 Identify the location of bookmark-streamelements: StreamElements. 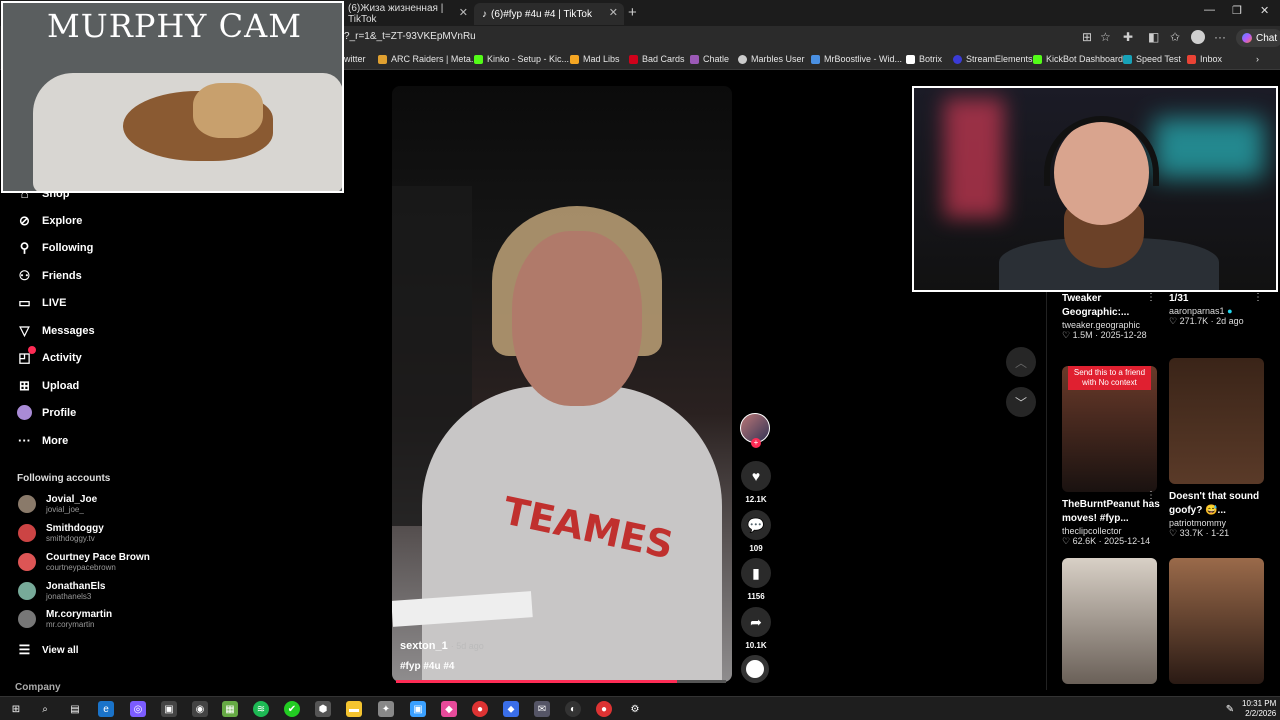
(993, 59).